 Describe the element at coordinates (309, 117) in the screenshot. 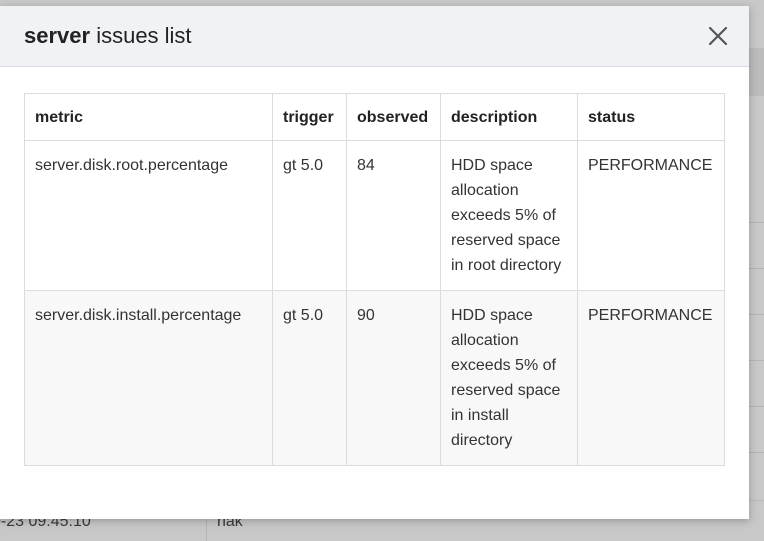

I see `header-trigger: trigger` at that location.